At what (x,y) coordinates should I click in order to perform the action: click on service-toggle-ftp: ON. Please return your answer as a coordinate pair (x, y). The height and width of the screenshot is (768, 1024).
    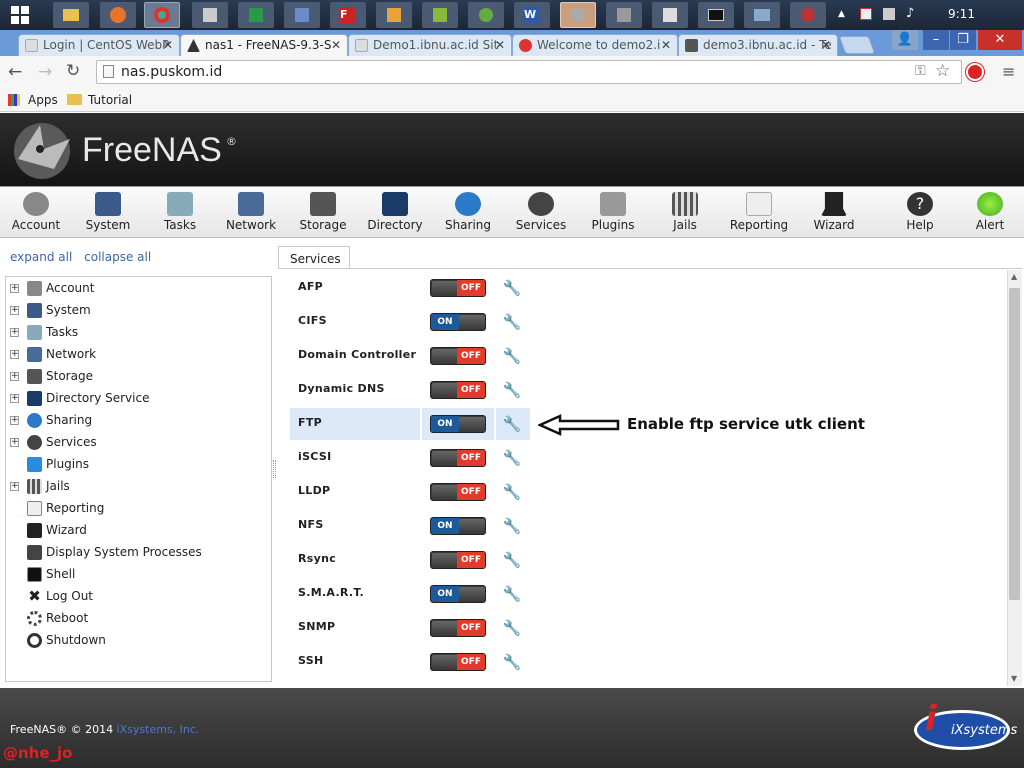
    Looking at the image, I should click on (458, 424).